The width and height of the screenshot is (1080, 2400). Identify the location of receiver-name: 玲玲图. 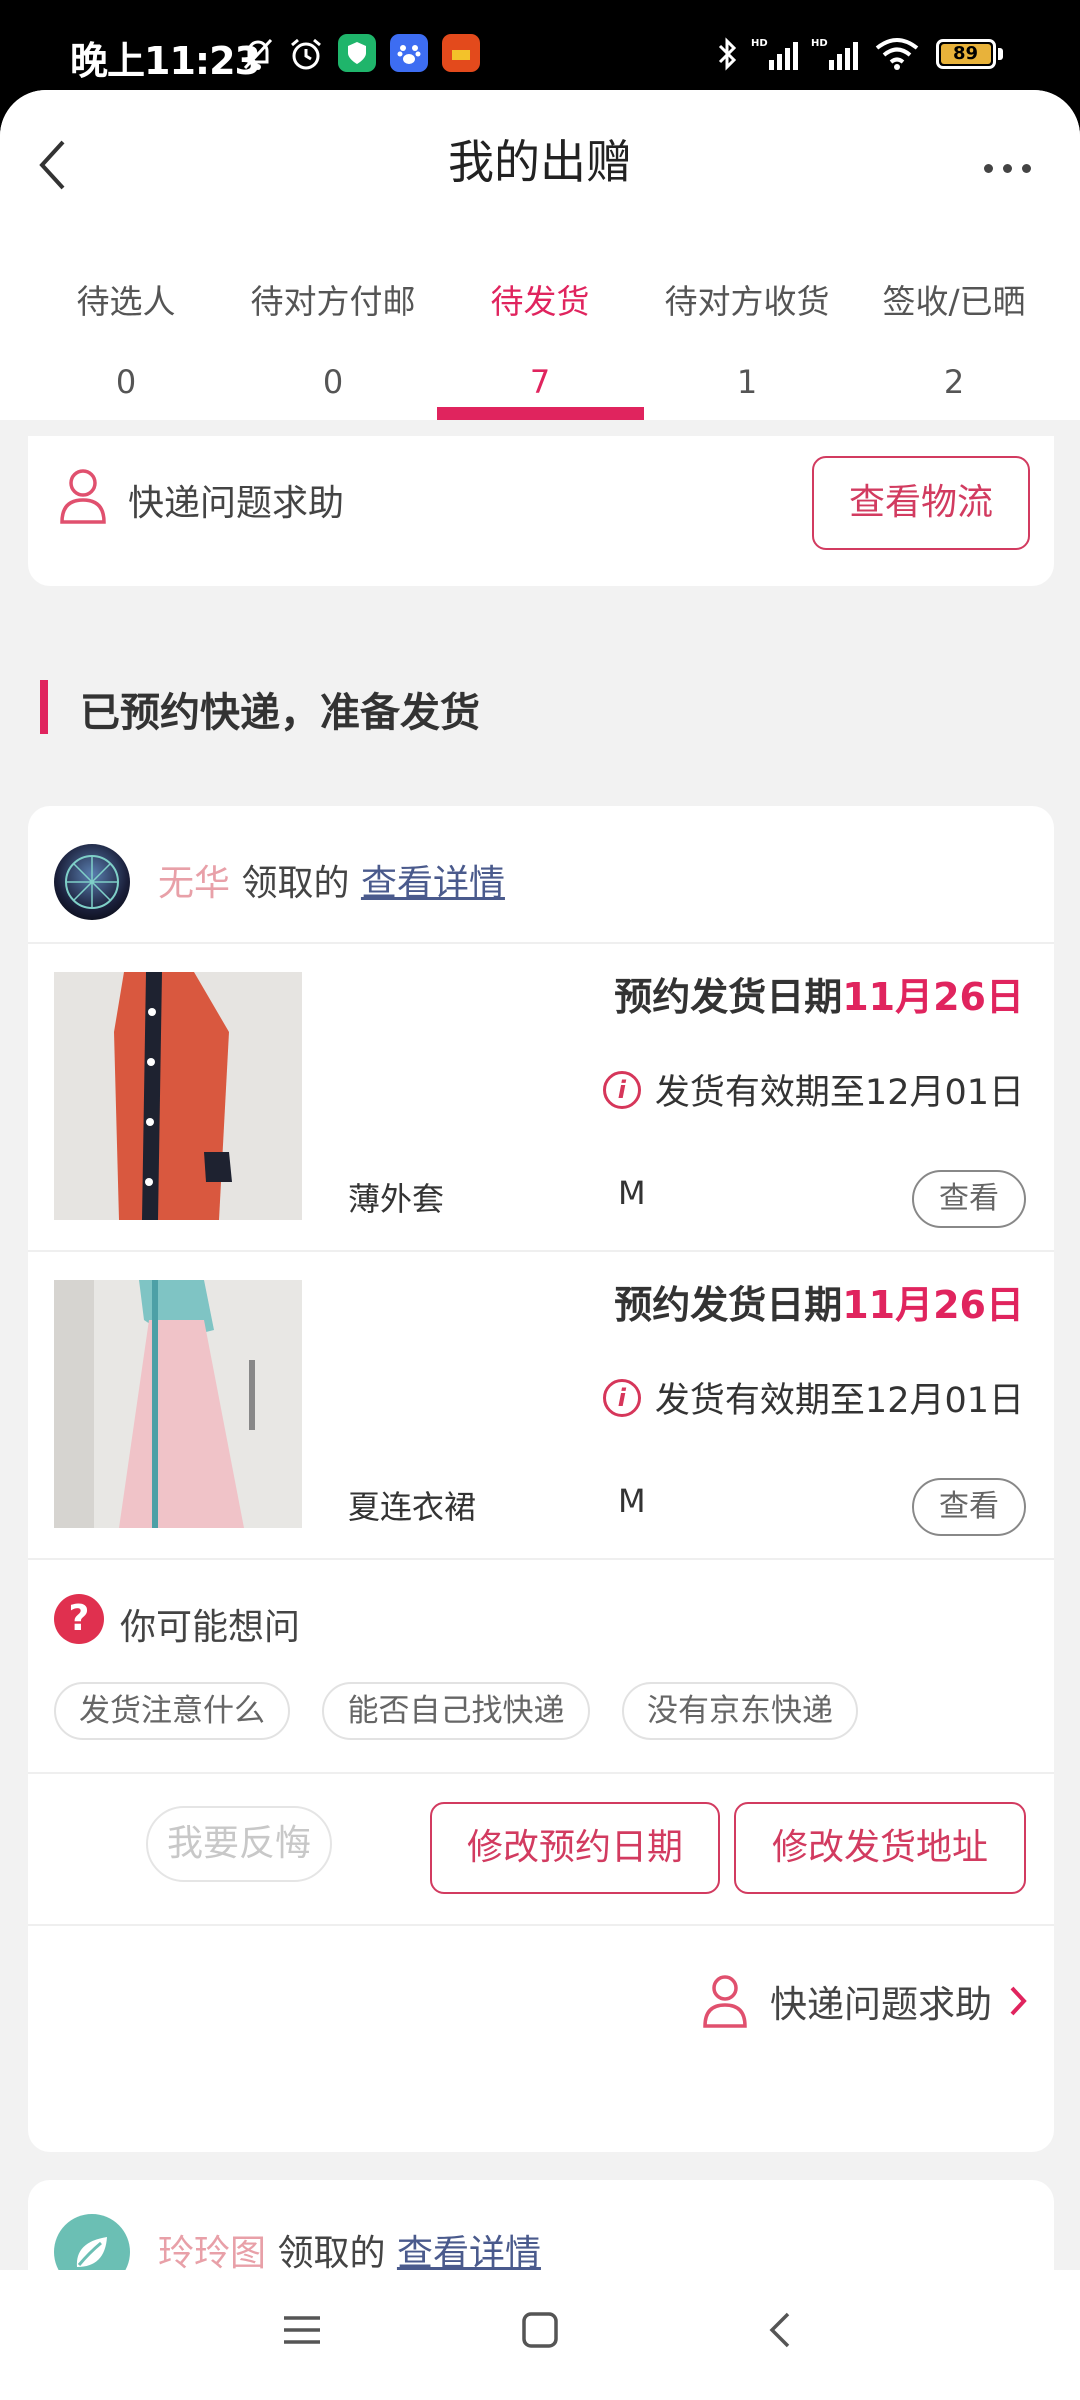
(212, 2253).